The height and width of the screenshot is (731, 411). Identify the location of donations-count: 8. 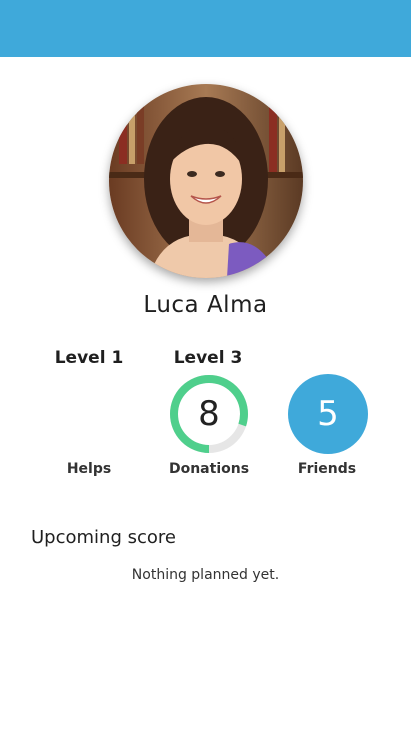
(209, 414).